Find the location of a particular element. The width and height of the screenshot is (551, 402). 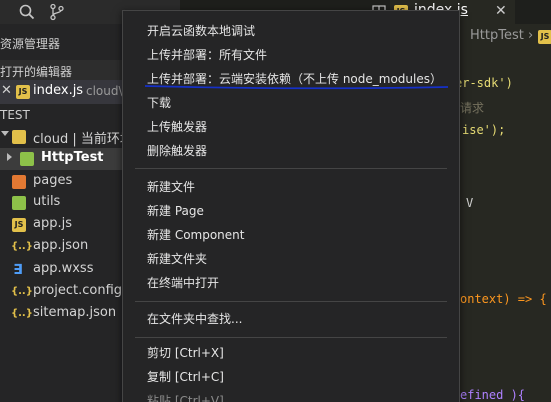

tree-item-label: sitemap.json is located at coordinates (75, 312).